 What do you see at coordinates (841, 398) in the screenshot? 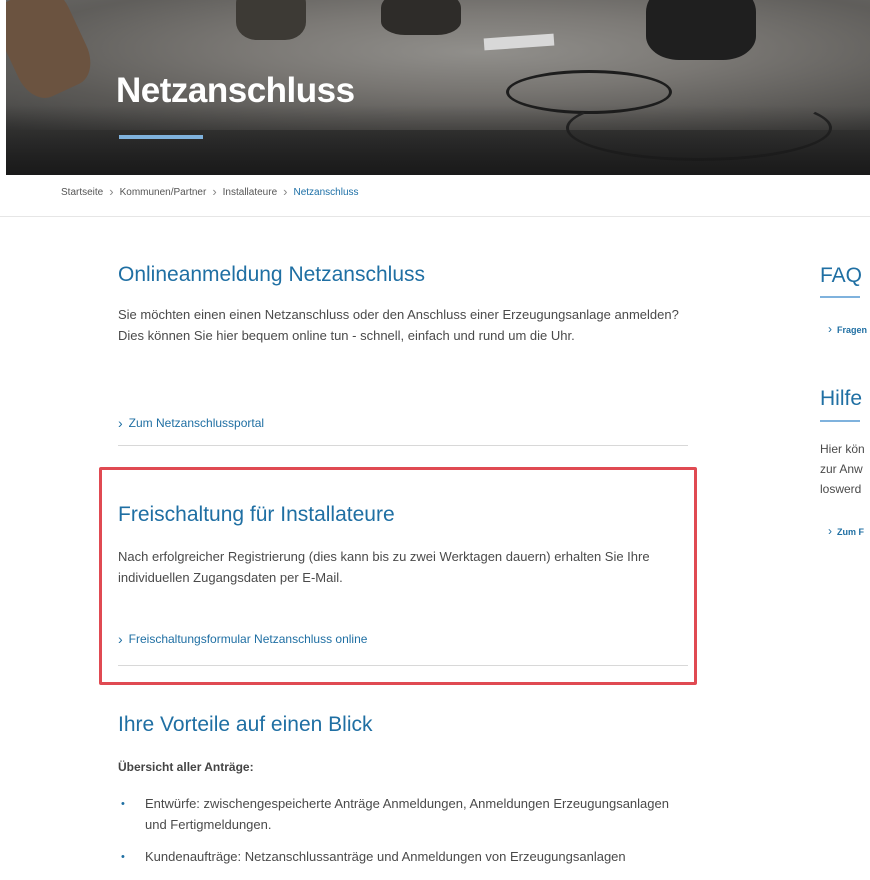
I see `sidebar-hilfe-title: Hilfe` at bounding box center [841, 398].